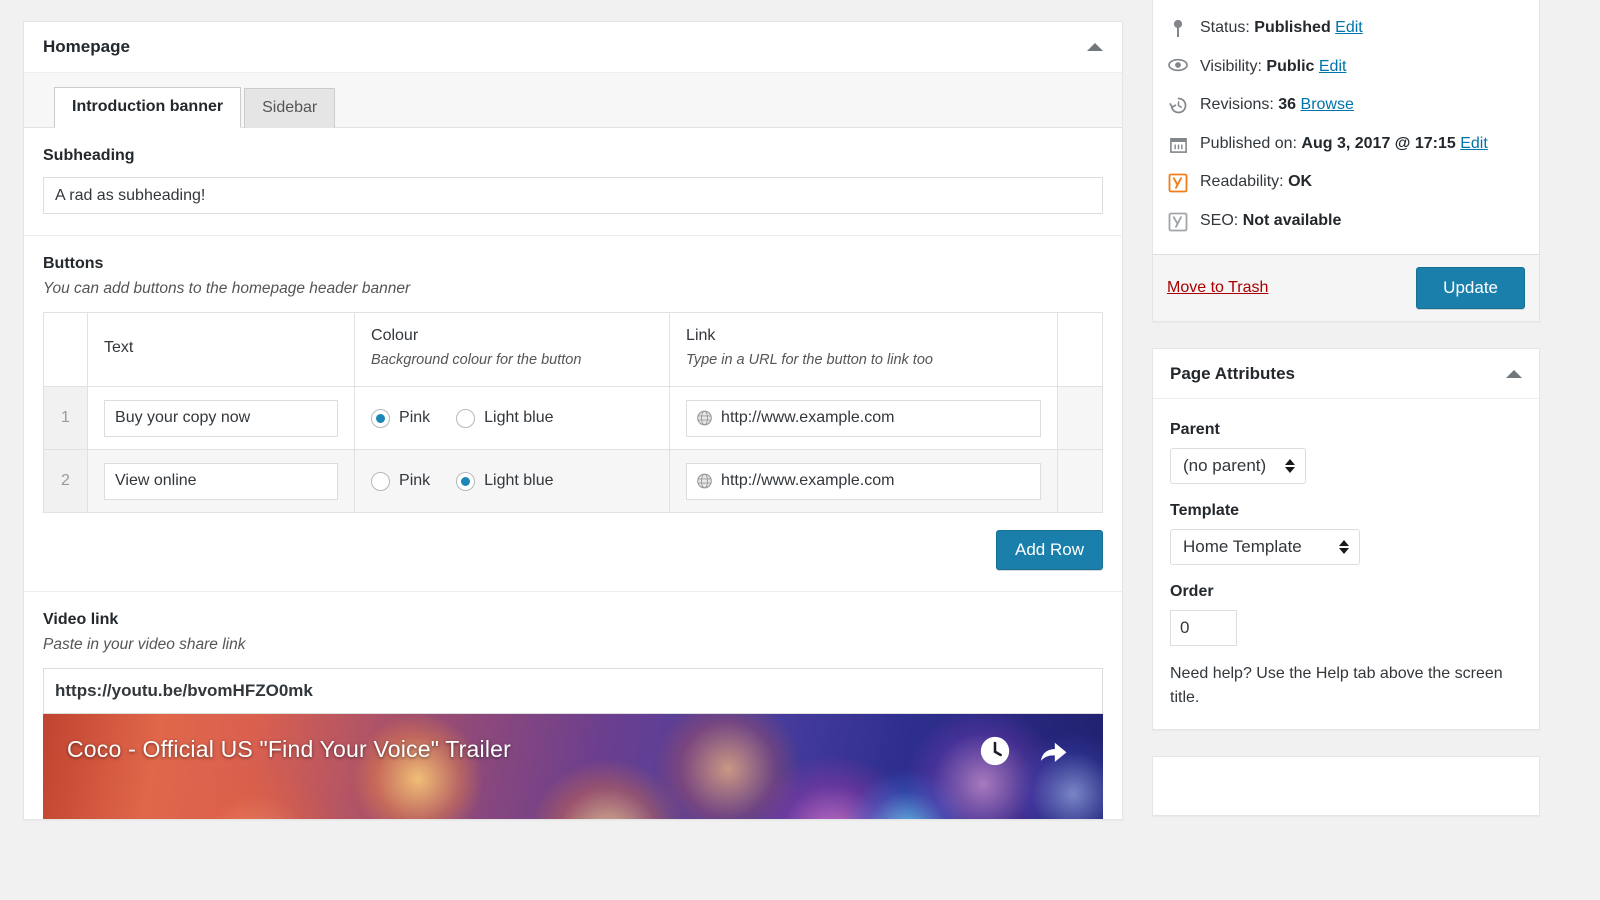  I want to click on url-input-wrapper, so click(864, 418).